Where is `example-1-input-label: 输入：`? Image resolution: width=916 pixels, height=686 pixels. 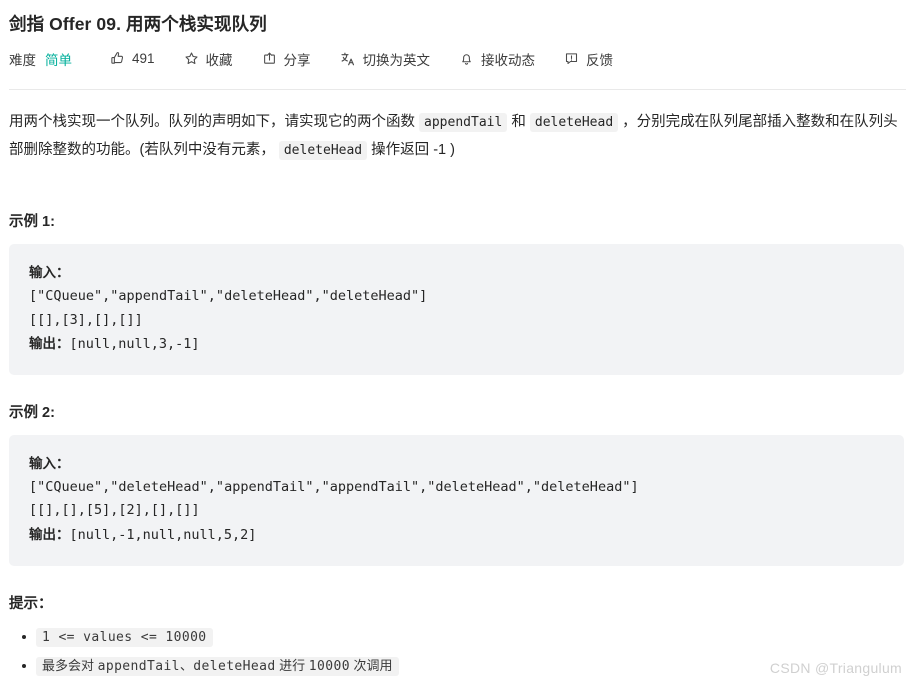 example-1-input-label: 输入： is located at coordinates (49, 273).